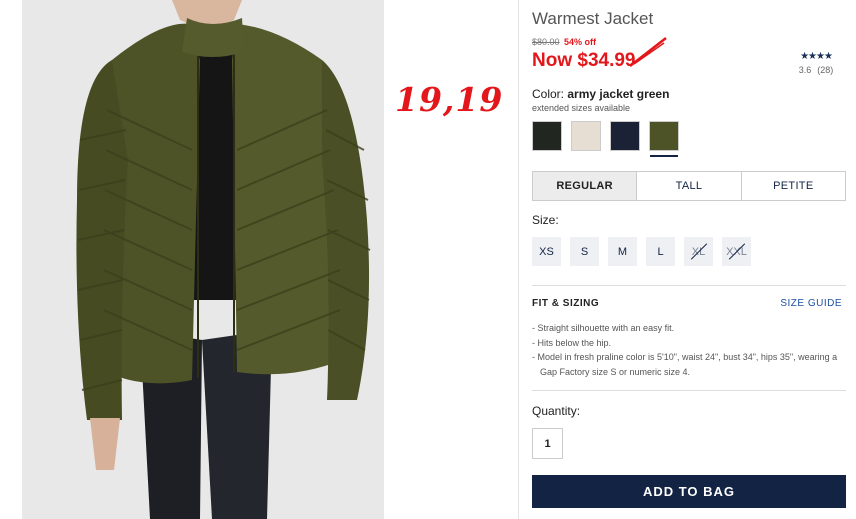  Describe the element at coordinates (545, 220) in the screenshot. I see `size-label: Size:` at that location.